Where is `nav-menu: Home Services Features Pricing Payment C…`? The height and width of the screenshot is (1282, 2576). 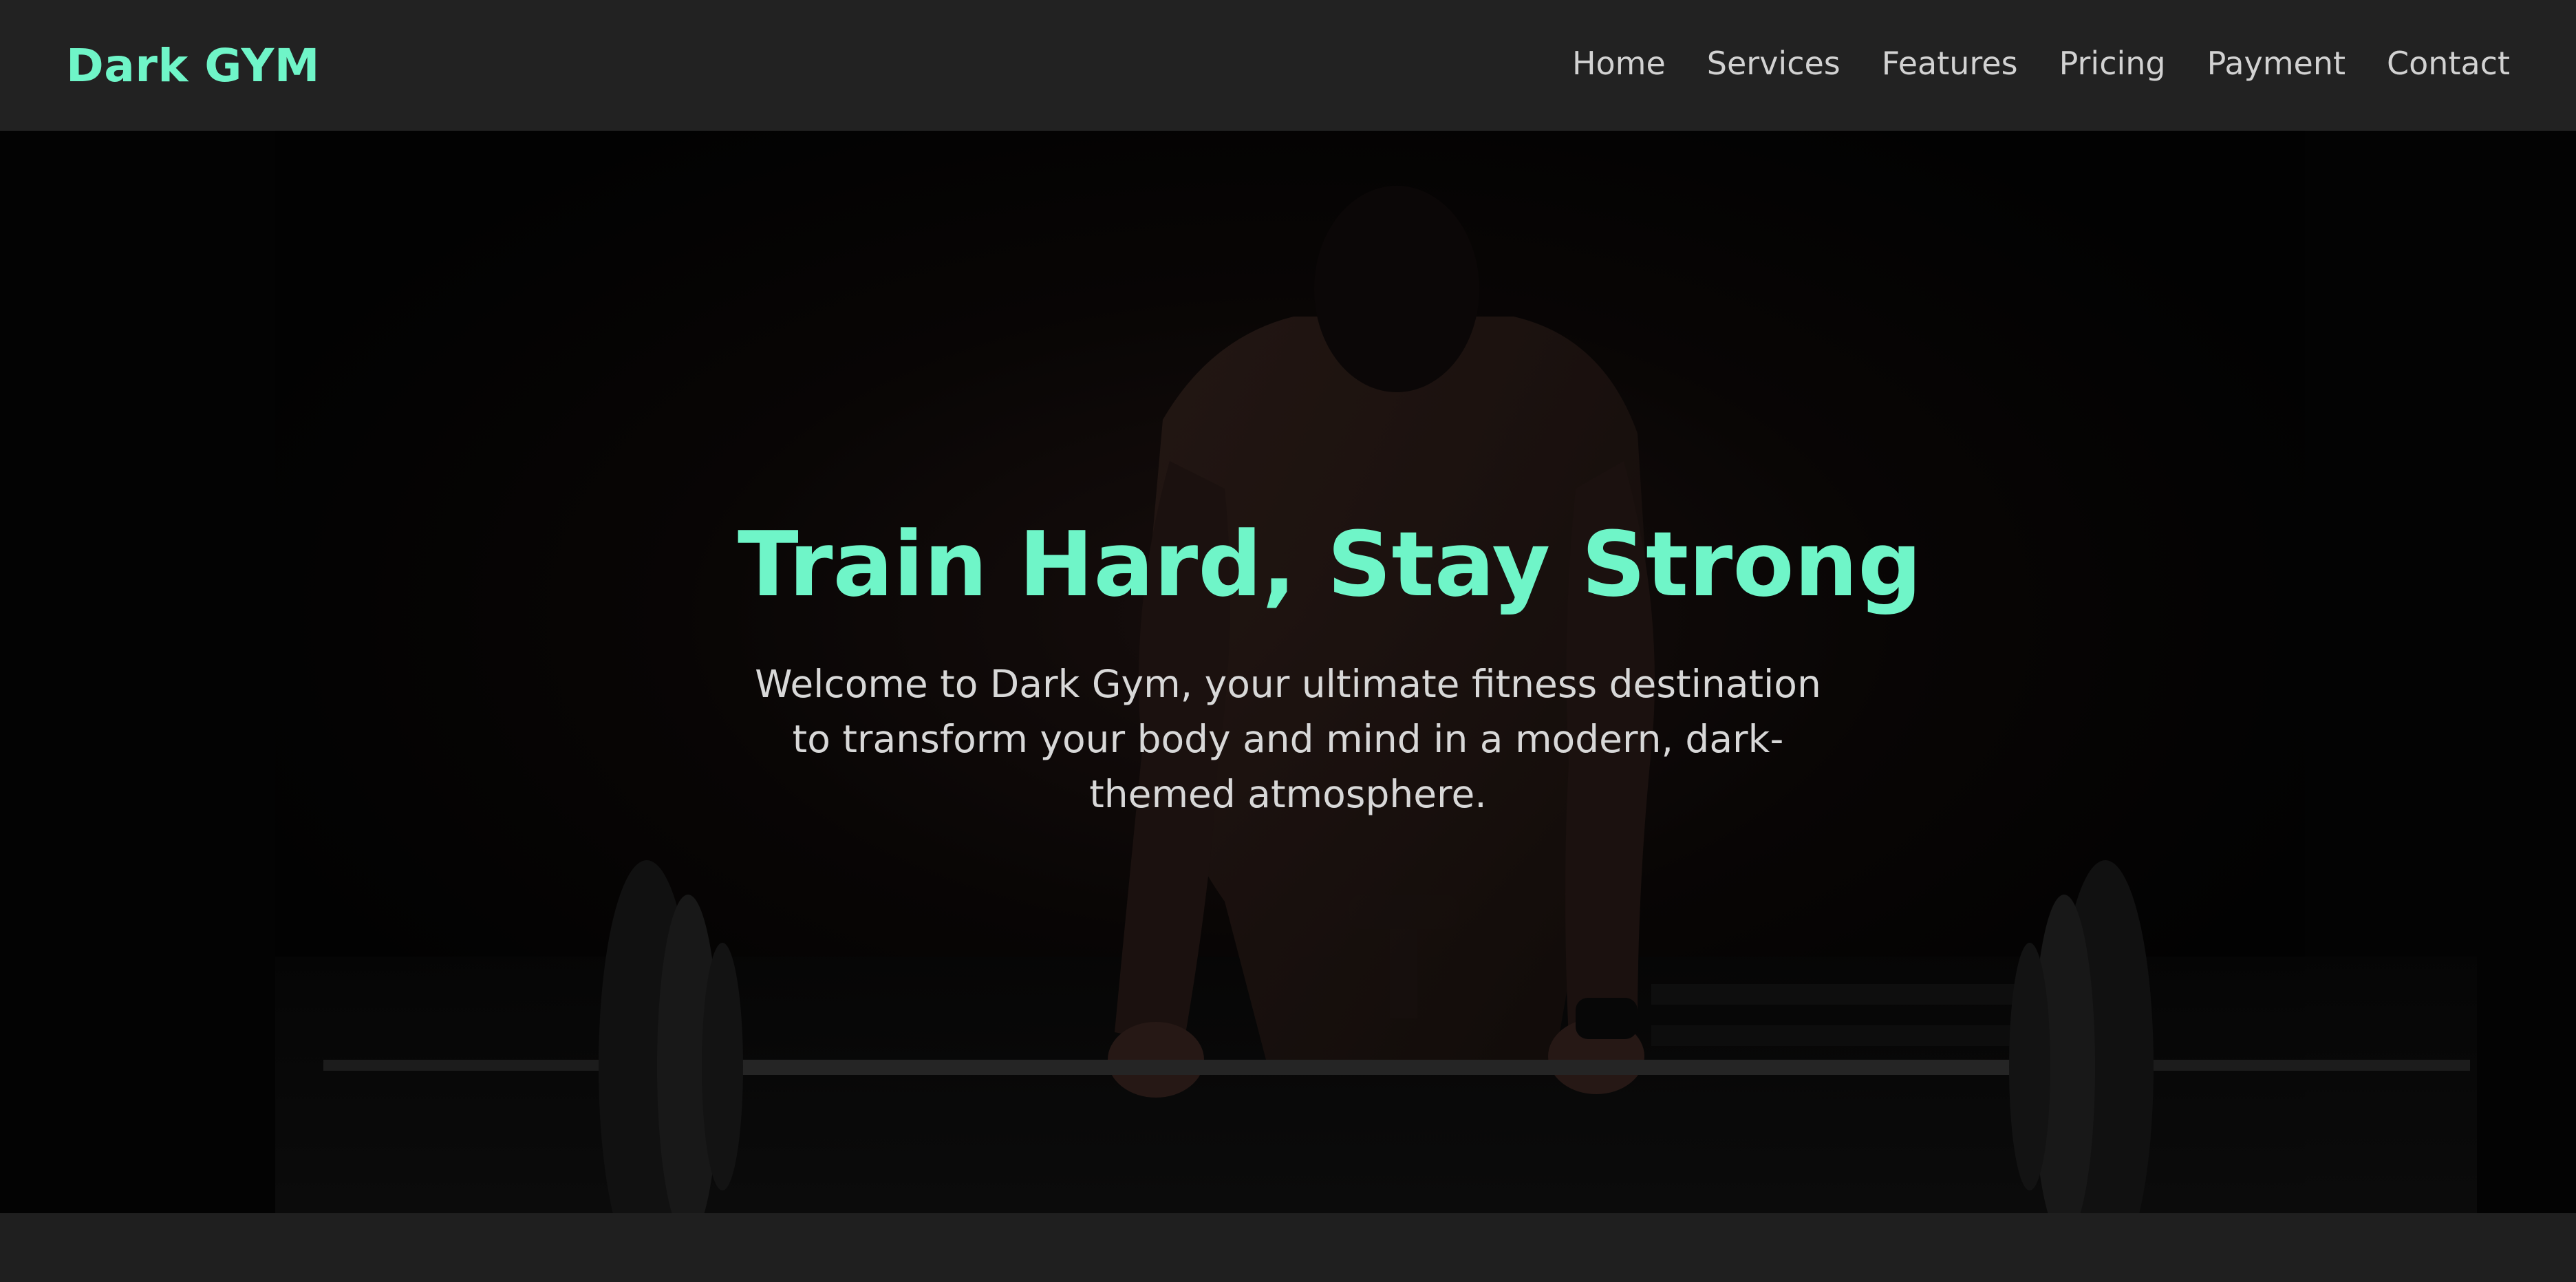
nav-menu: Home Services Features Pricing Payment C… is located at coordinates (2021, 63).